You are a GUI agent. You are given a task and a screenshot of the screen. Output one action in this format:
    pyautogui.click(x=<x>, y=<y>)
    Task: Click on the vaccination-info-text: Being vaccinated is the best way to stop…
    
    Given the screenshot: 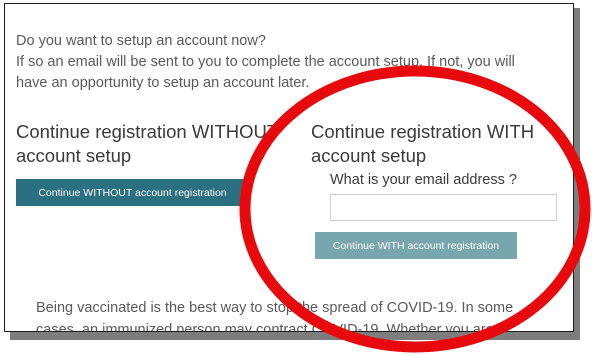 What is the action you would take?
    pyautogui.click(x=304, y=314)
    